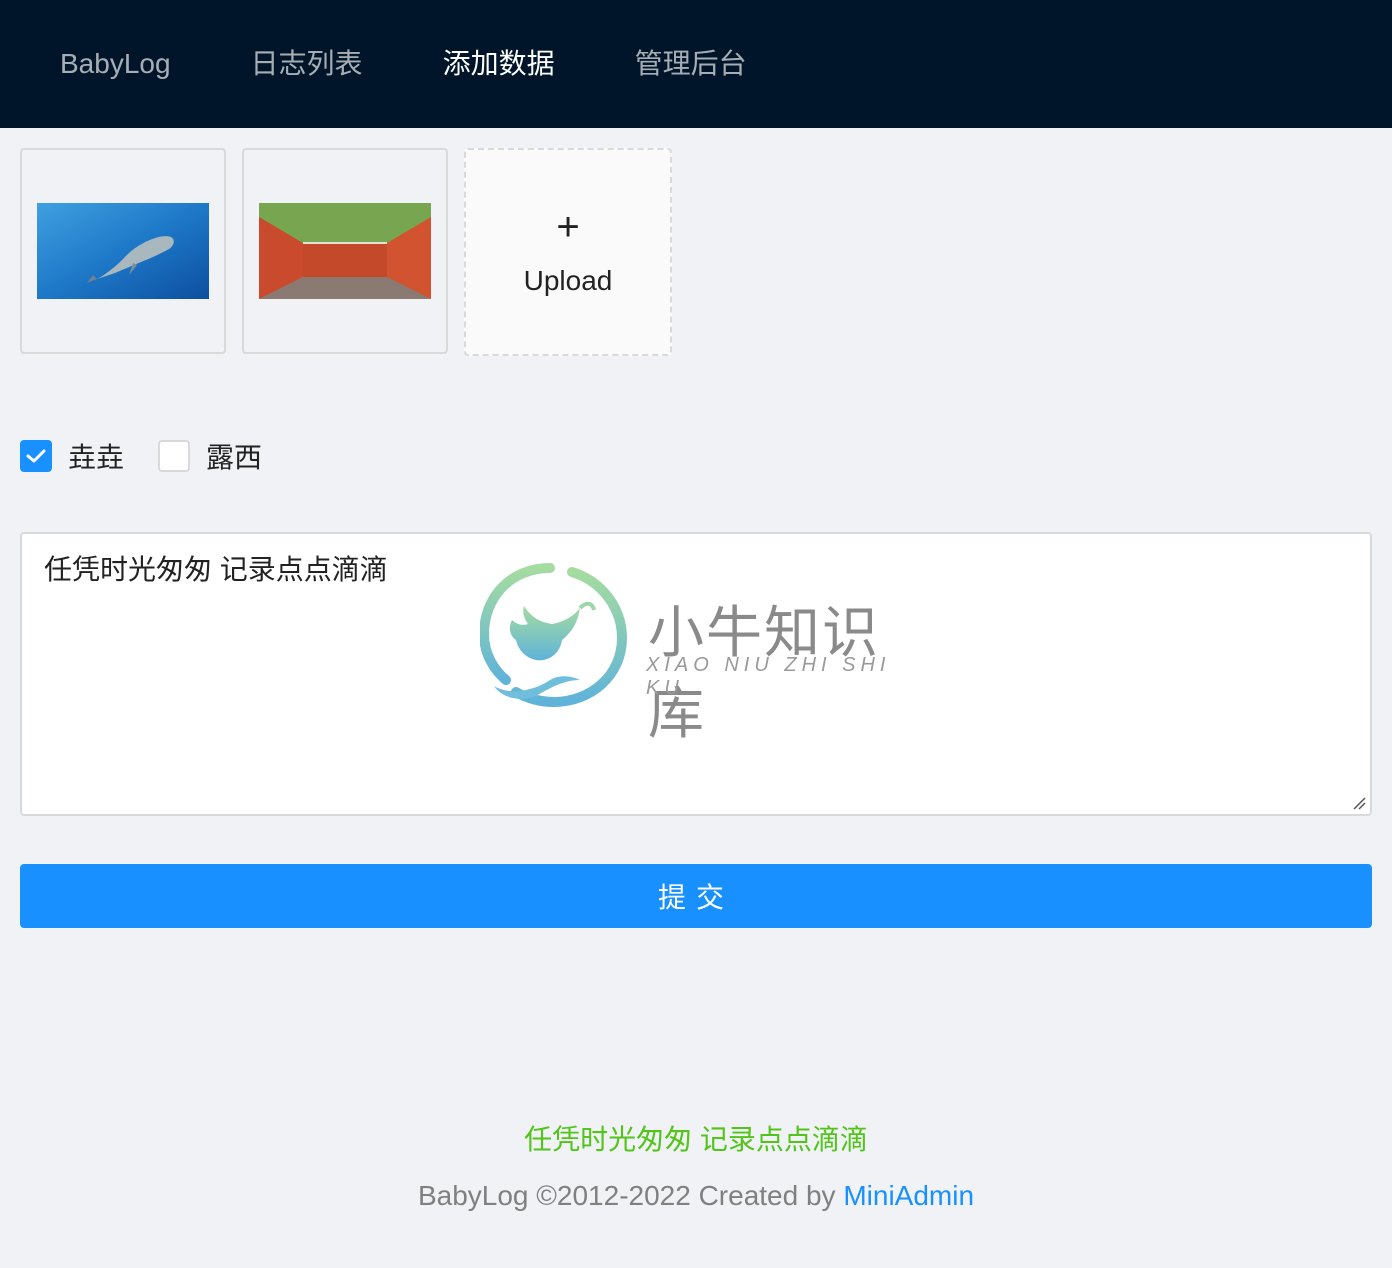 This screenshot has height=1268, width=1392. I want to click on checkbox-option-lucy: 露西, so click(210, 456).